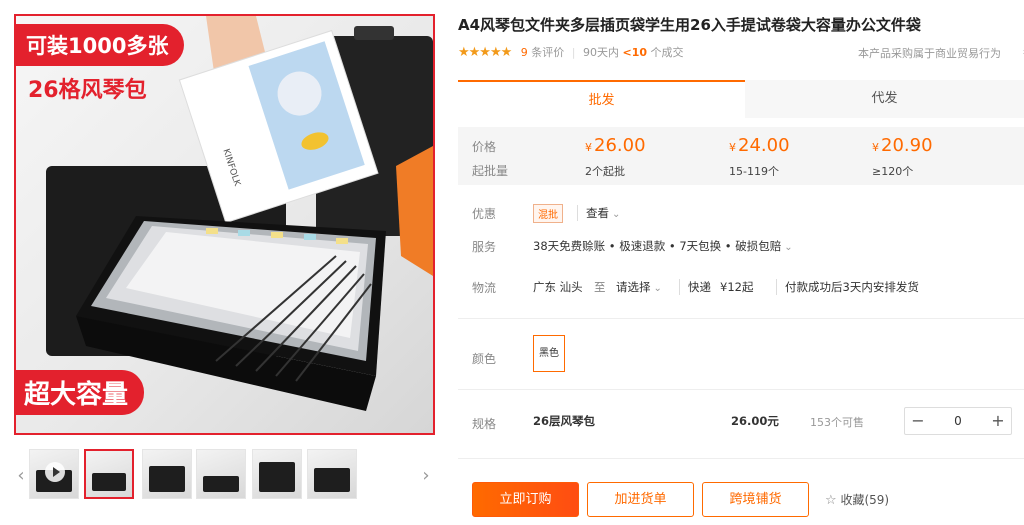  What do you see at coordinates (640, 499) in the screenshot?
I see `add-to-cart-button: 加进货单` at bounding box center [640, 499].